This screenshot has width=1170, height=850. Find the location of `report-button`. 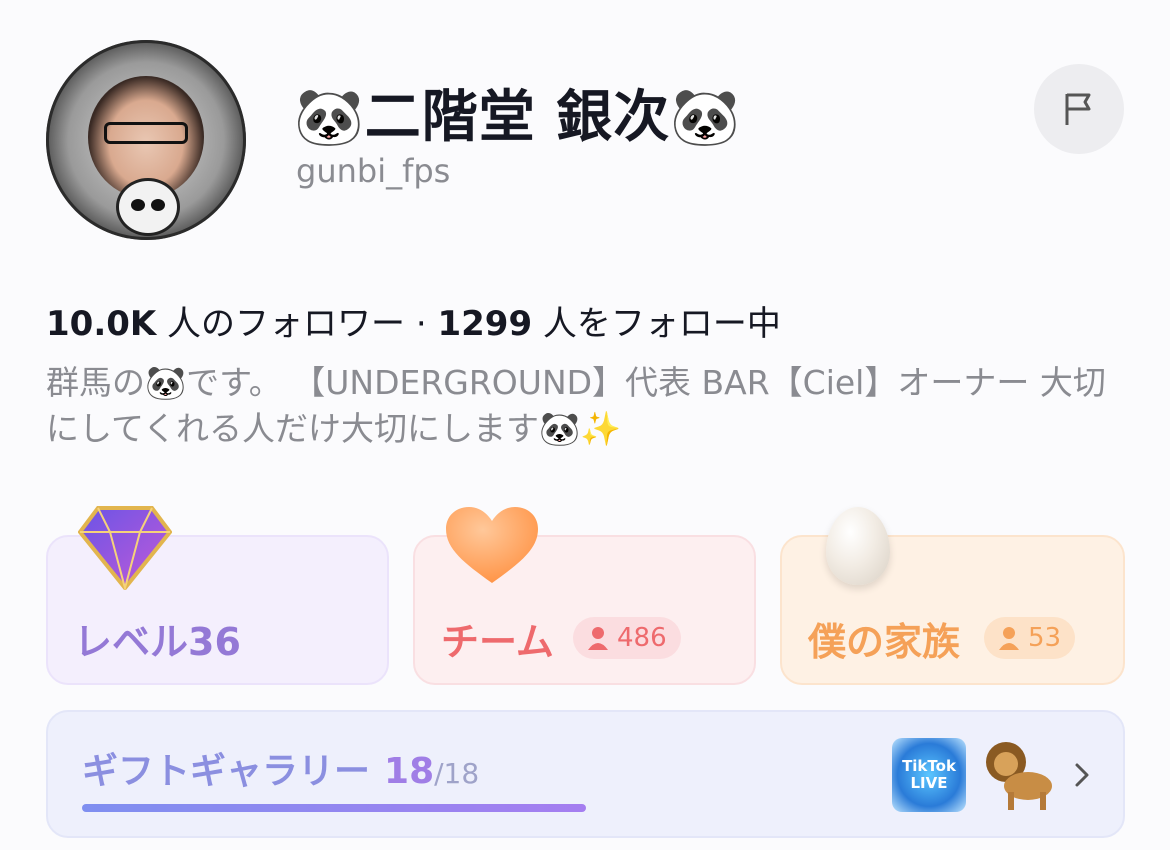

report-button is located at coordinates (1079, 109).